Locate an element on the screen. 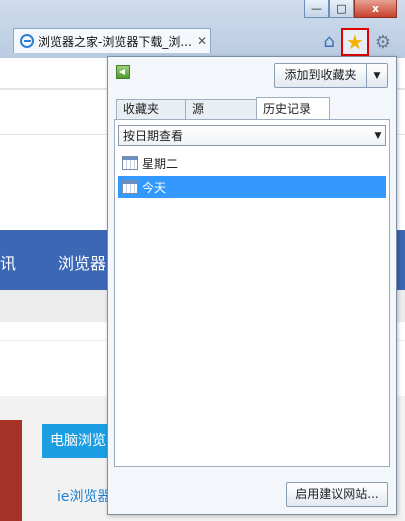 The width and height of the screenshot is (405, 521). browser-tab: 浏览器之家-浏览器下载_浏... ✕ is located at coordinates (112, 40).